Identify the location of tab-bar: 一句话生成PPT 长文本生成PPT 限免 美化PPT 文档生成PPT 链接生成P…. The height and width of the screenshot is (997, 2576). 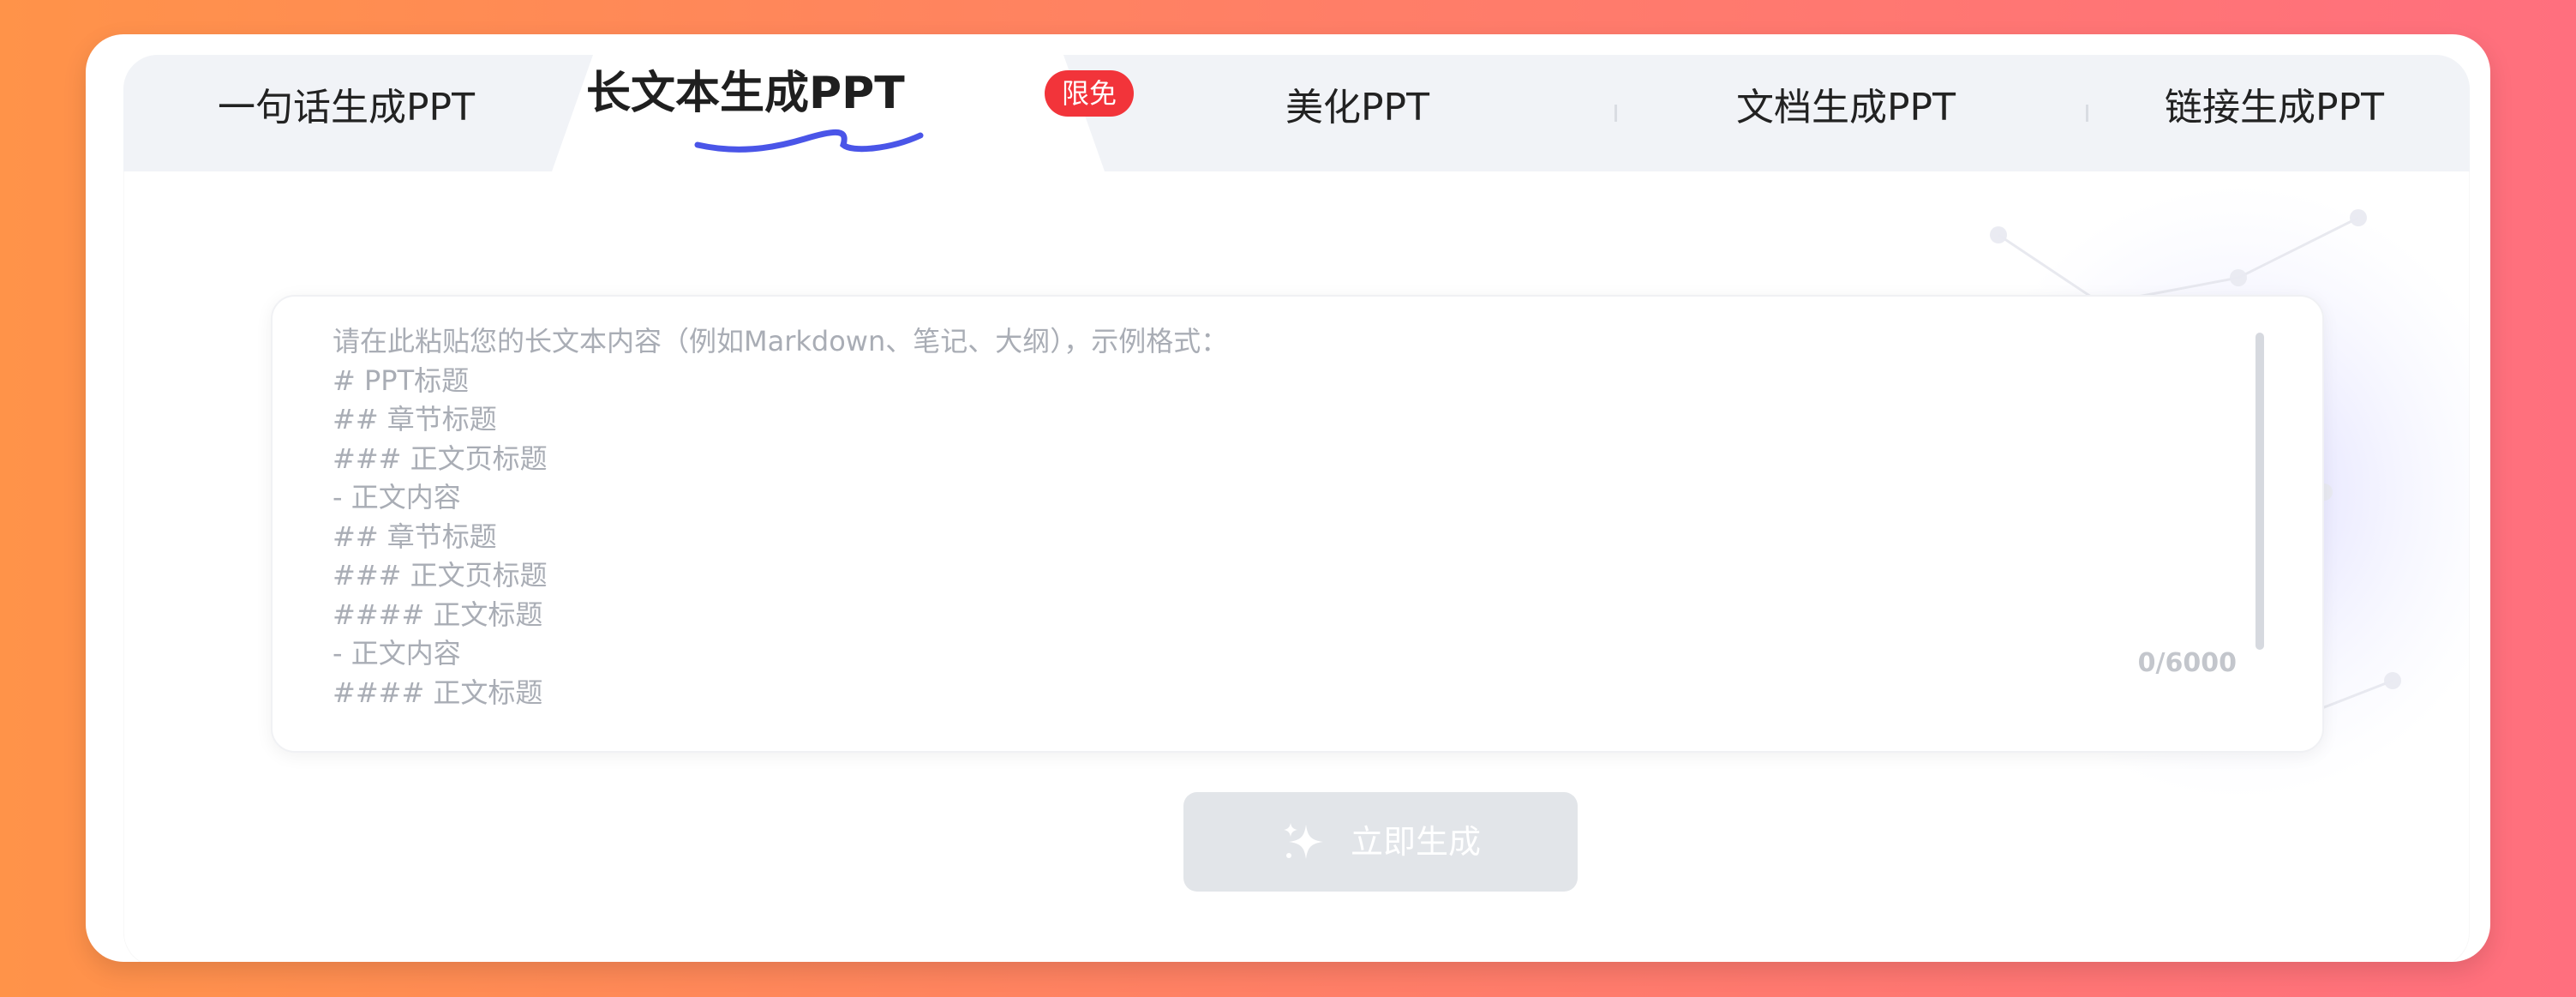
(1296, 113).